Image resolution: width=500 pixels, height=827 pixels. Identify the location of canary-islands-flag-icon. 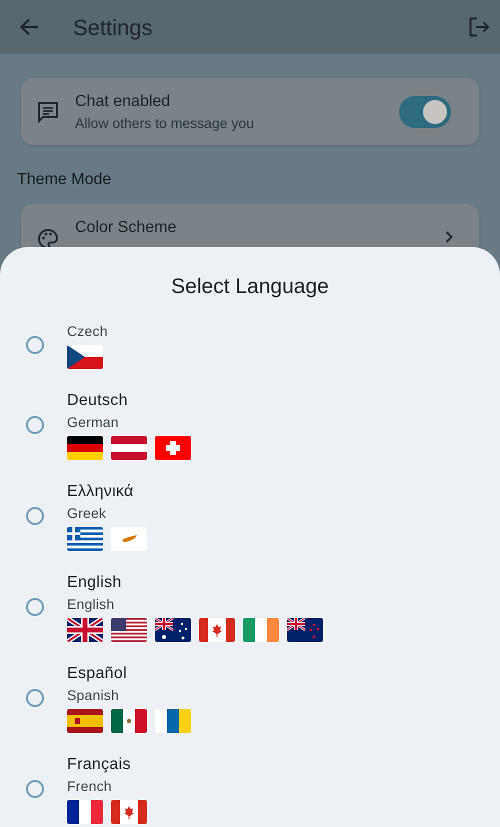
(173, 721).